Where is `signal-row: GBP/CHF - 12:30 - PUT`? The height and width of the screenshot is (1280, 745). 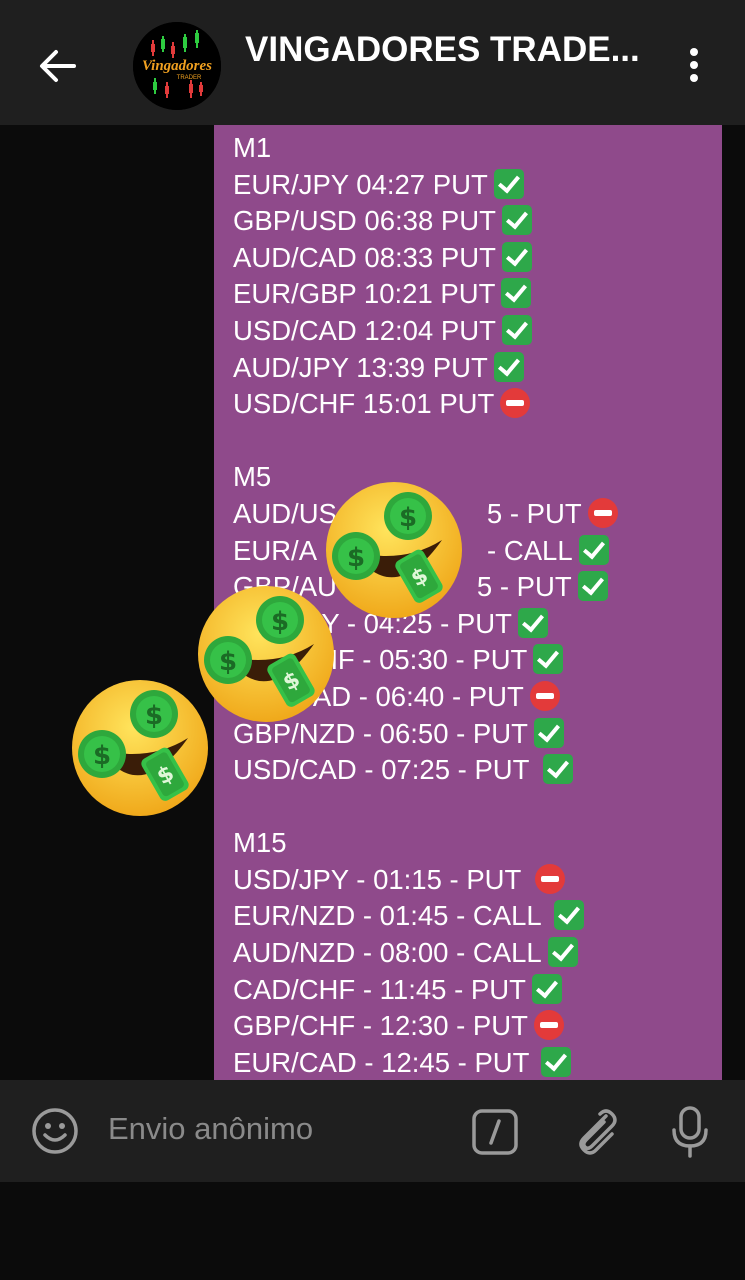 signal-row: GBP/CHF - 12:30 - PUT is located at coordinates (468, 1026).